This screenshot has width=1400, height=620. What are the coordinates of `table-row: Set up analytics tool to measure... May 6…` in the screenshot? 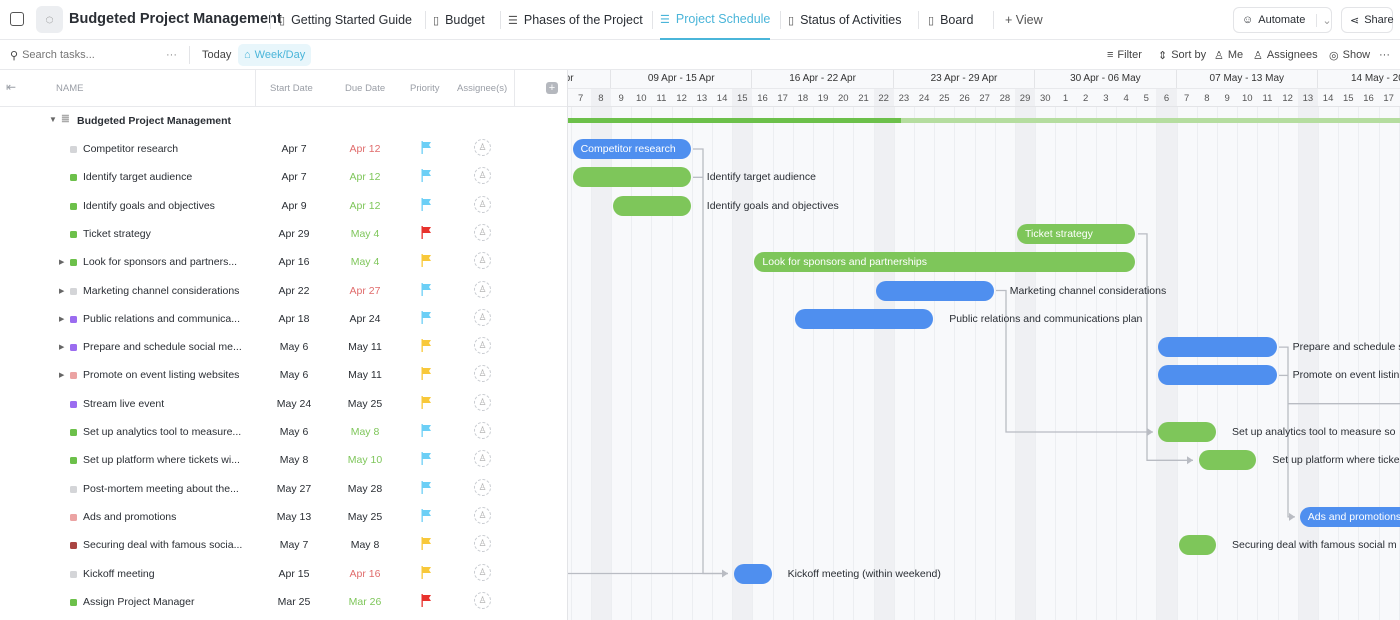 It's located at (283, 432).